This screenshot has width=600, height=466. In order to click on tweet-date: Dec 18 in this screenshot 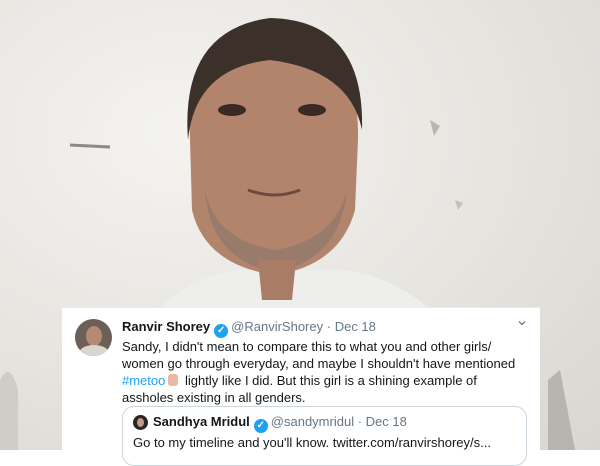, I will do `click(355, 326)`.